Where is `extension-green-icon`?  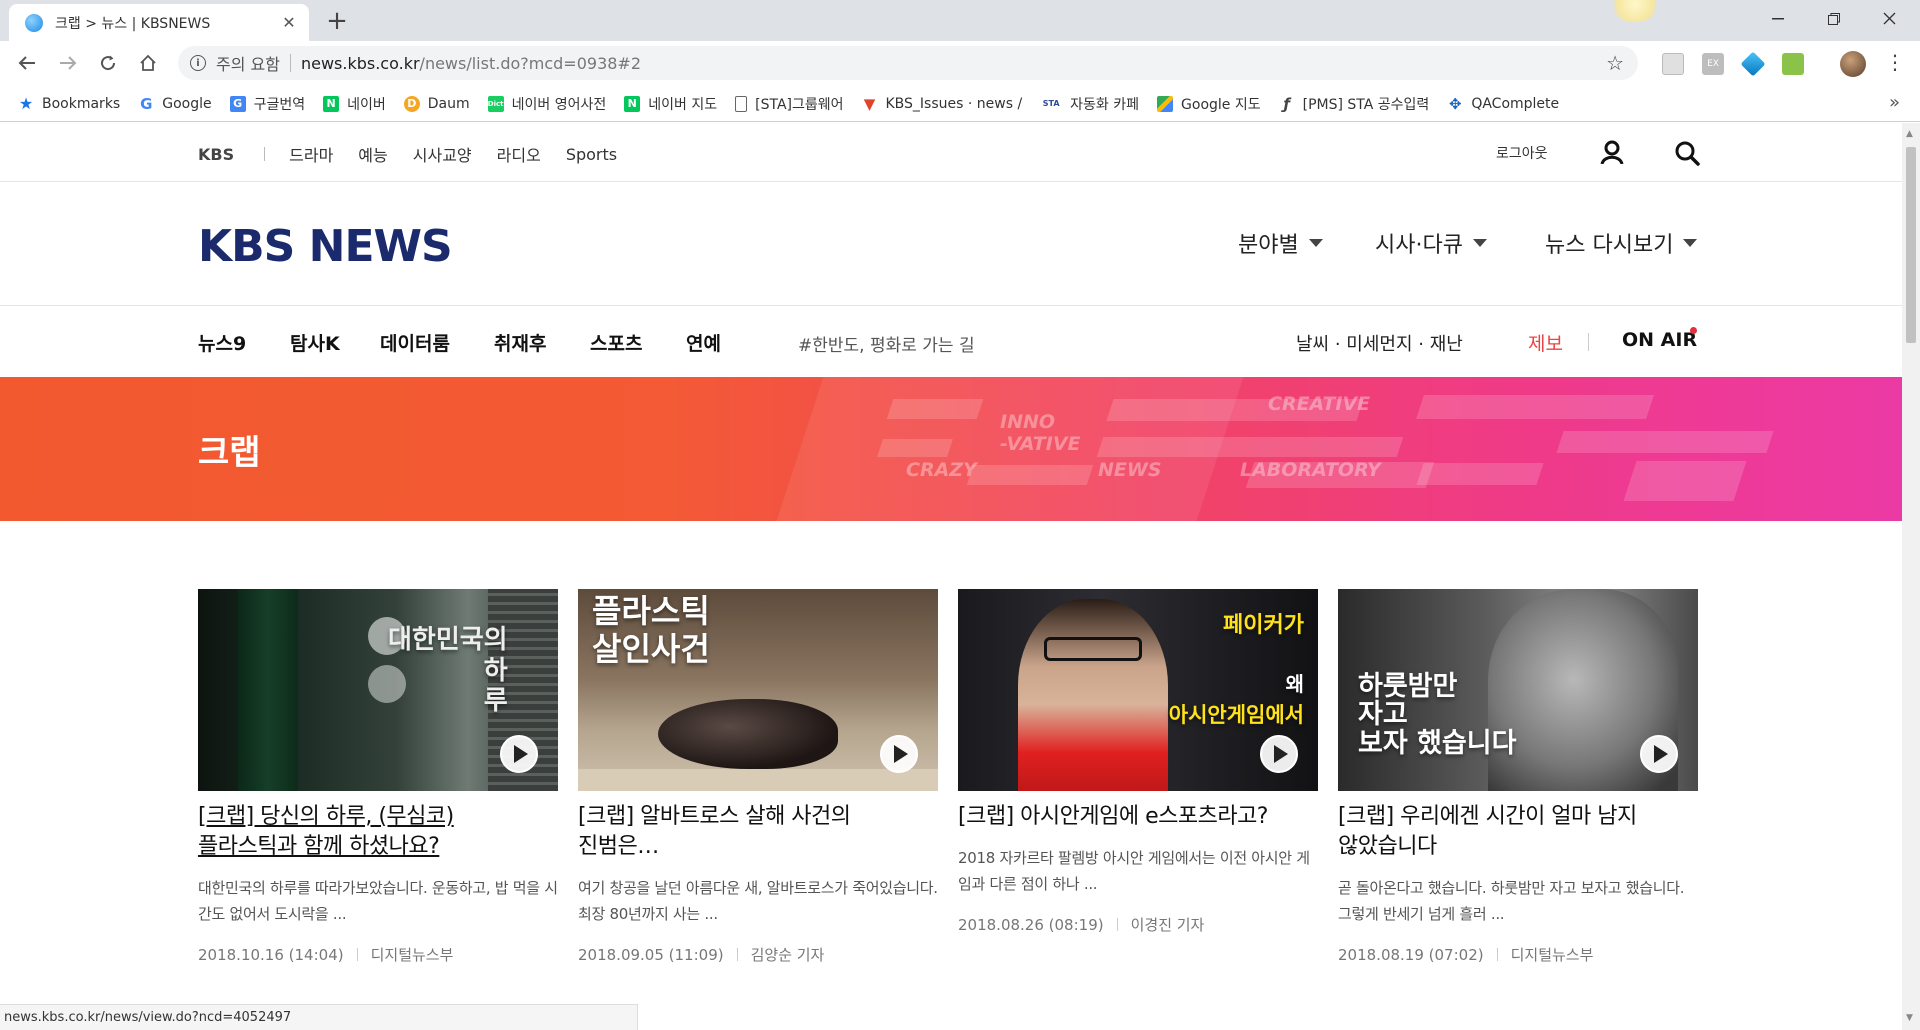 extension-green-icon is located at coordinates (1793, 64).